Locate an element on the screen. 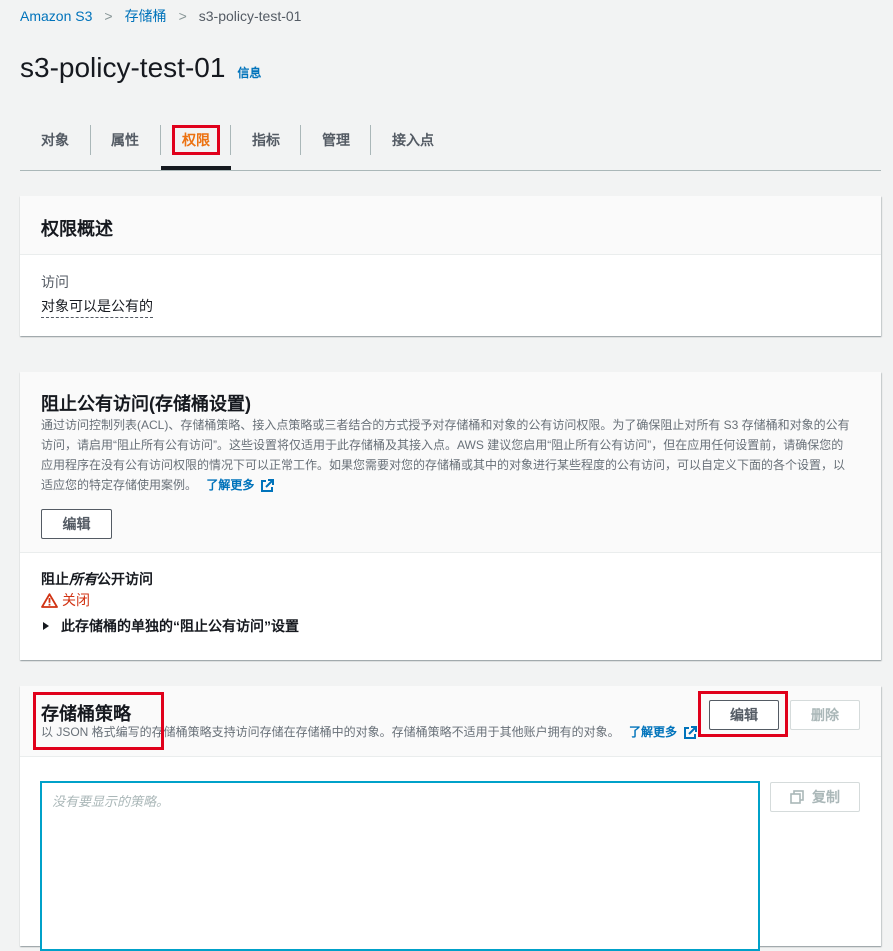 Image resolution: width=893 pixels, height=951 pixels. tab-properties: 属性 is located at coordinates (125, 140).